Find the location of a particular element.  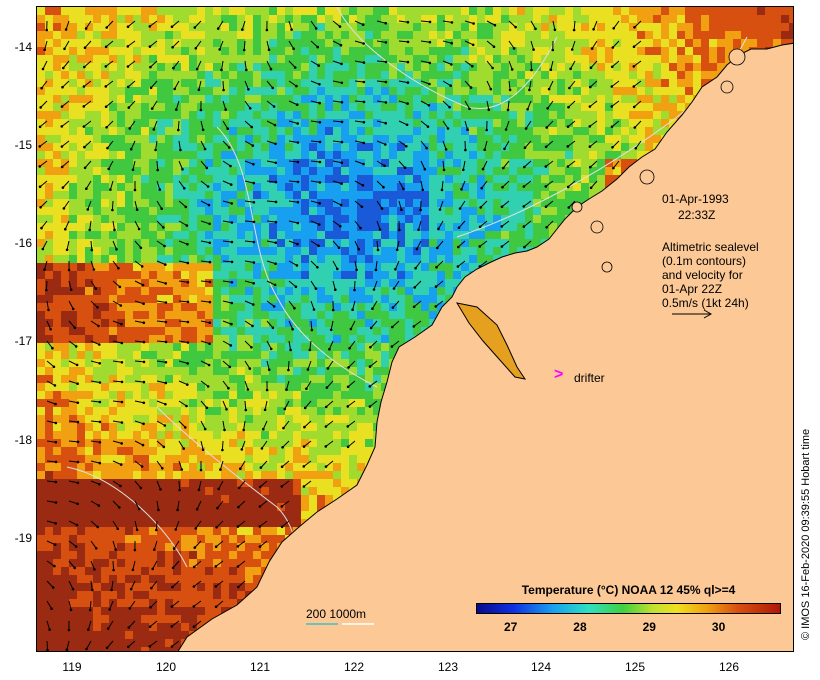

legend-line: 01-Apr 22Z is located at coordinates (692, 289).